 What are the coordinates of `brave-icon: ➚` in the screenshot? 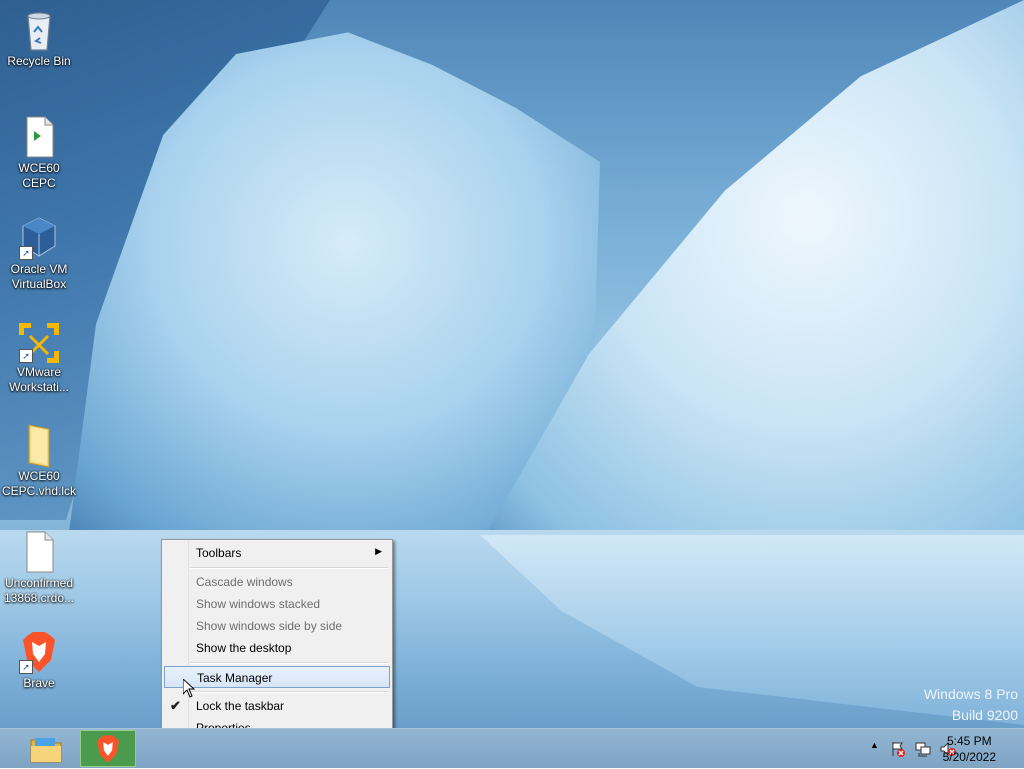 It's located at (39, 652).